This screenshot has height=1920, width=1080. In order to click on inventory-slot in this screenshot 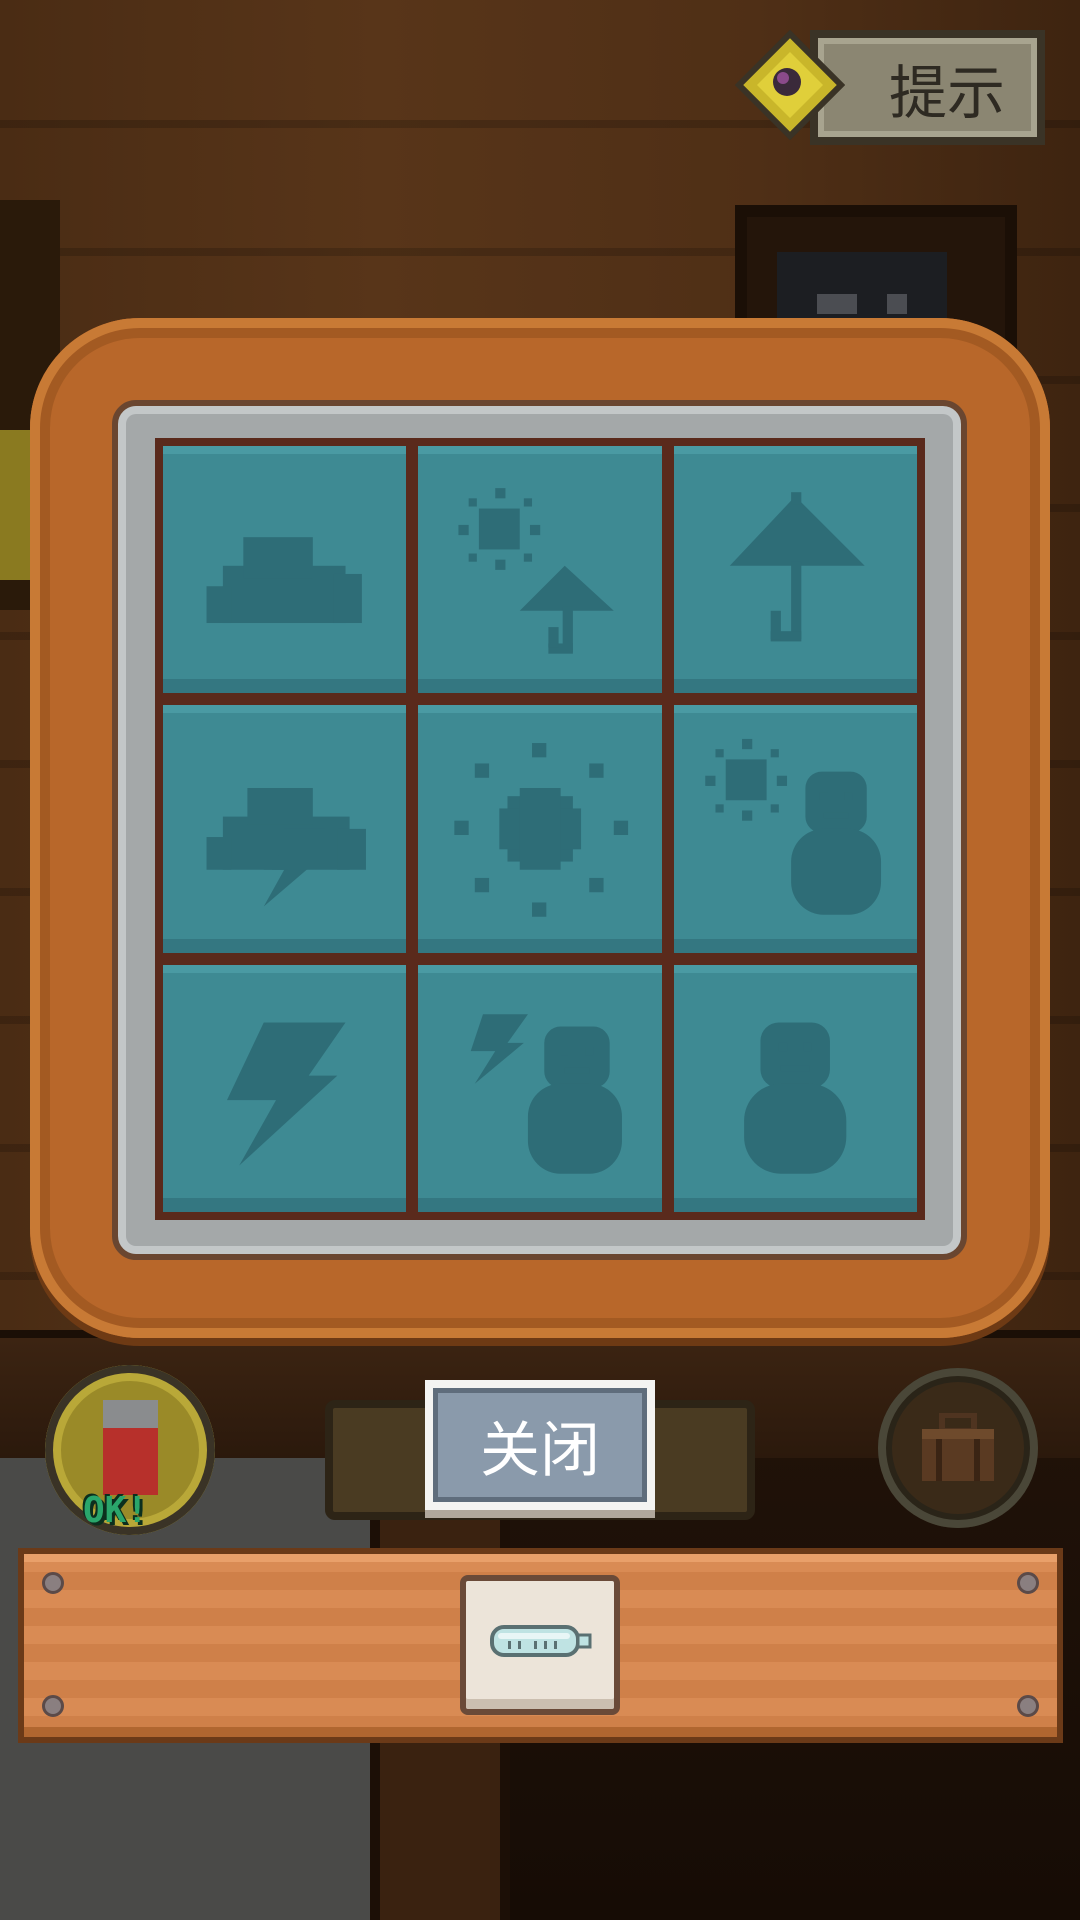, I will do `click(540, 1645)`.